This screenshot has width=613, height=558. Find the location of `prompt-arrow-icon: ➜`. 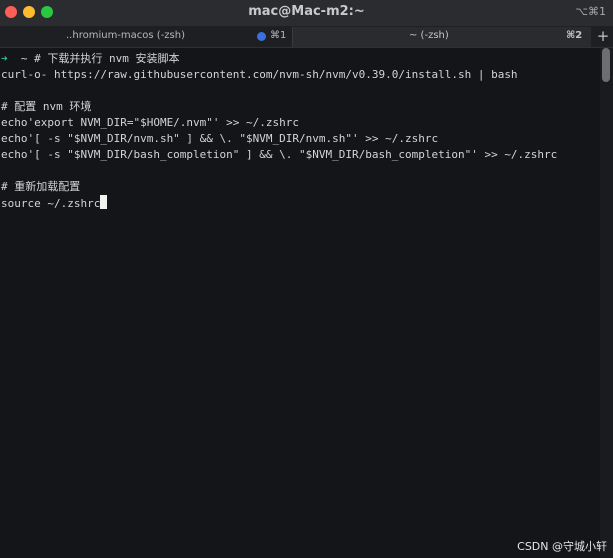

prompt-arrow-icon: ➜ is located at coordinates (4, 58).